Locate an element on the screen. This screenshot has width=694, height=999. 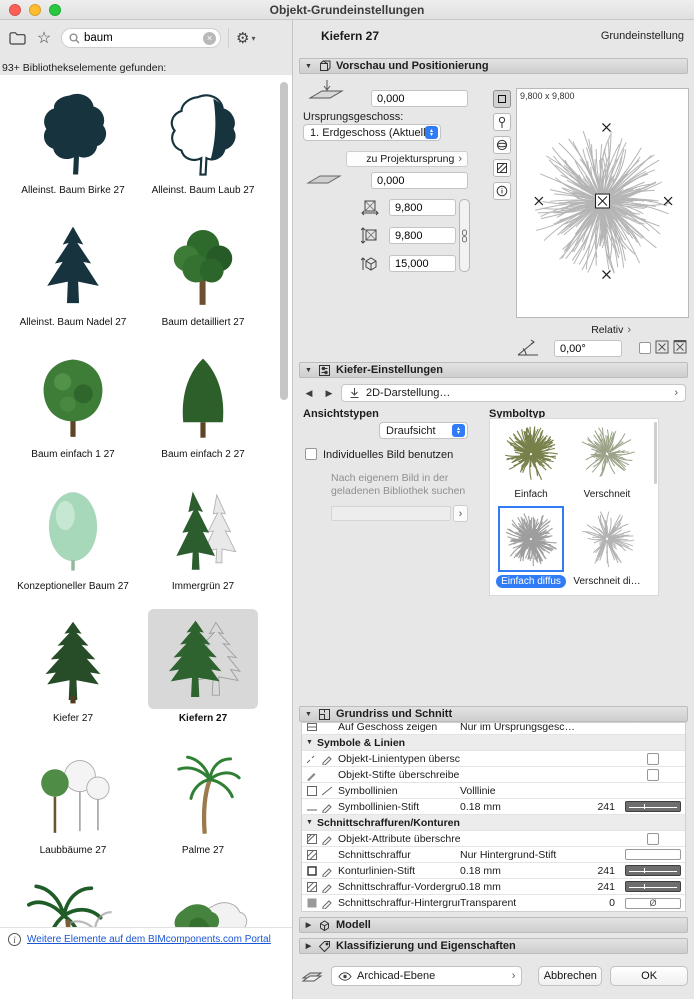
preview-3d-button is located at coordinates (502, 145).